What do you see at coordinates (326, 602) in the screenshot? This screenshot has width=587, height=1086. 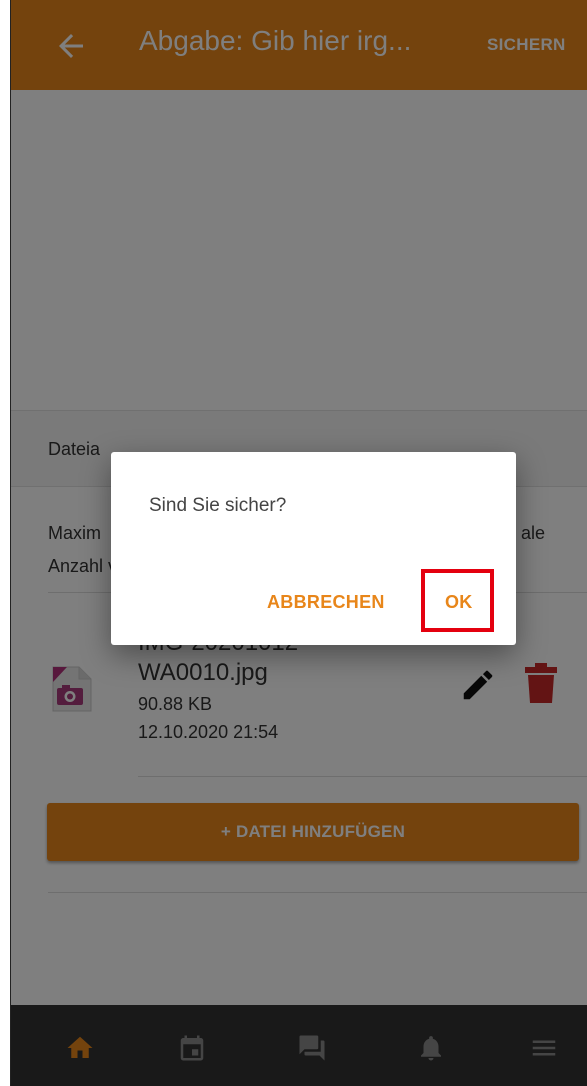 I see `cancel-button: ABBRECHEN` at bounding box center [326, 602].